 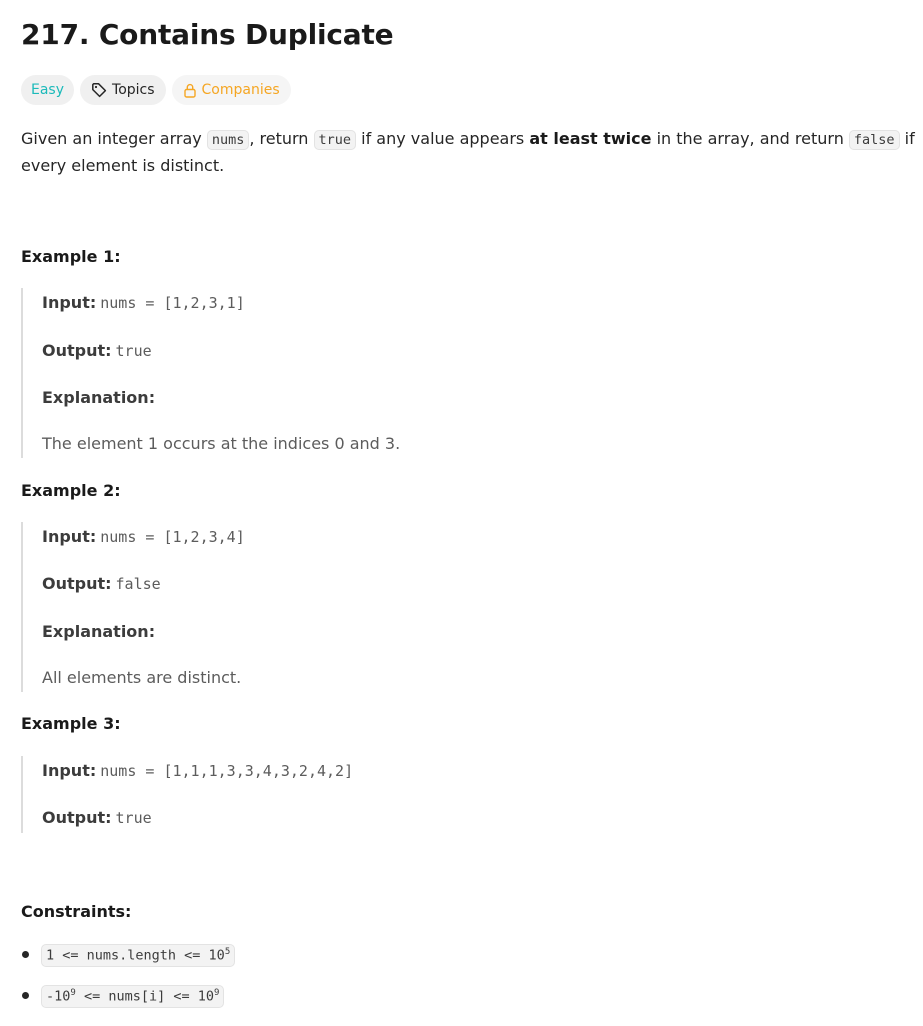 What do you see at coordinates (71, 723) in the screenshot?
I see `example-3-heading: Example 3:` at bounding box center [71, 723].